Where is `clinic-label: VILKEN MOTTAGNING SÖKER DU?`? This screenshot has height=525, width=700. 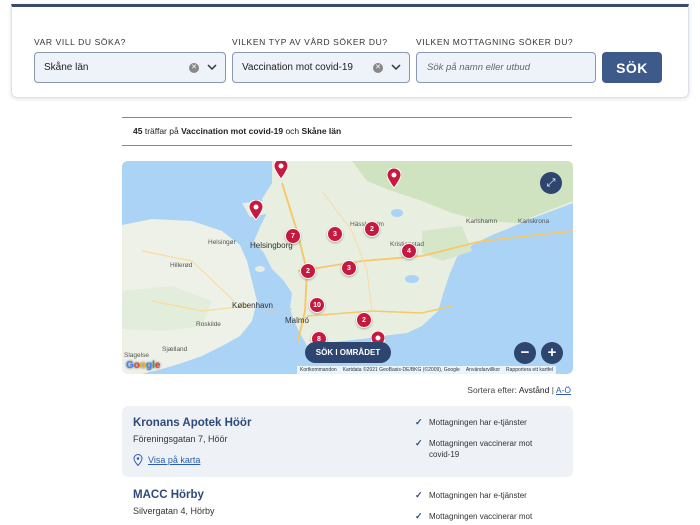
clinic-label: VILKEN MOTTAGNING SÖKER DU? is located at coordinates (495, 42).